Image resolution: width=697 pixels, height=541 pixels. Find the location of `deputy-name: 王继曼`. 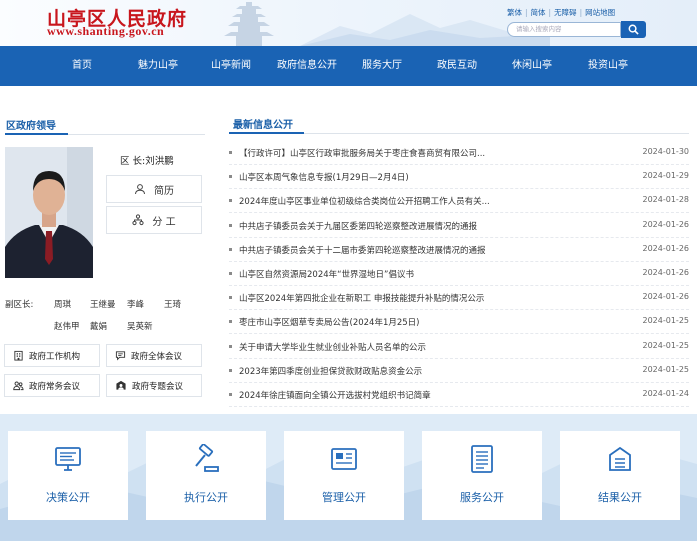

deputy-name: 王继曼 is located at coordinates (103, 304).